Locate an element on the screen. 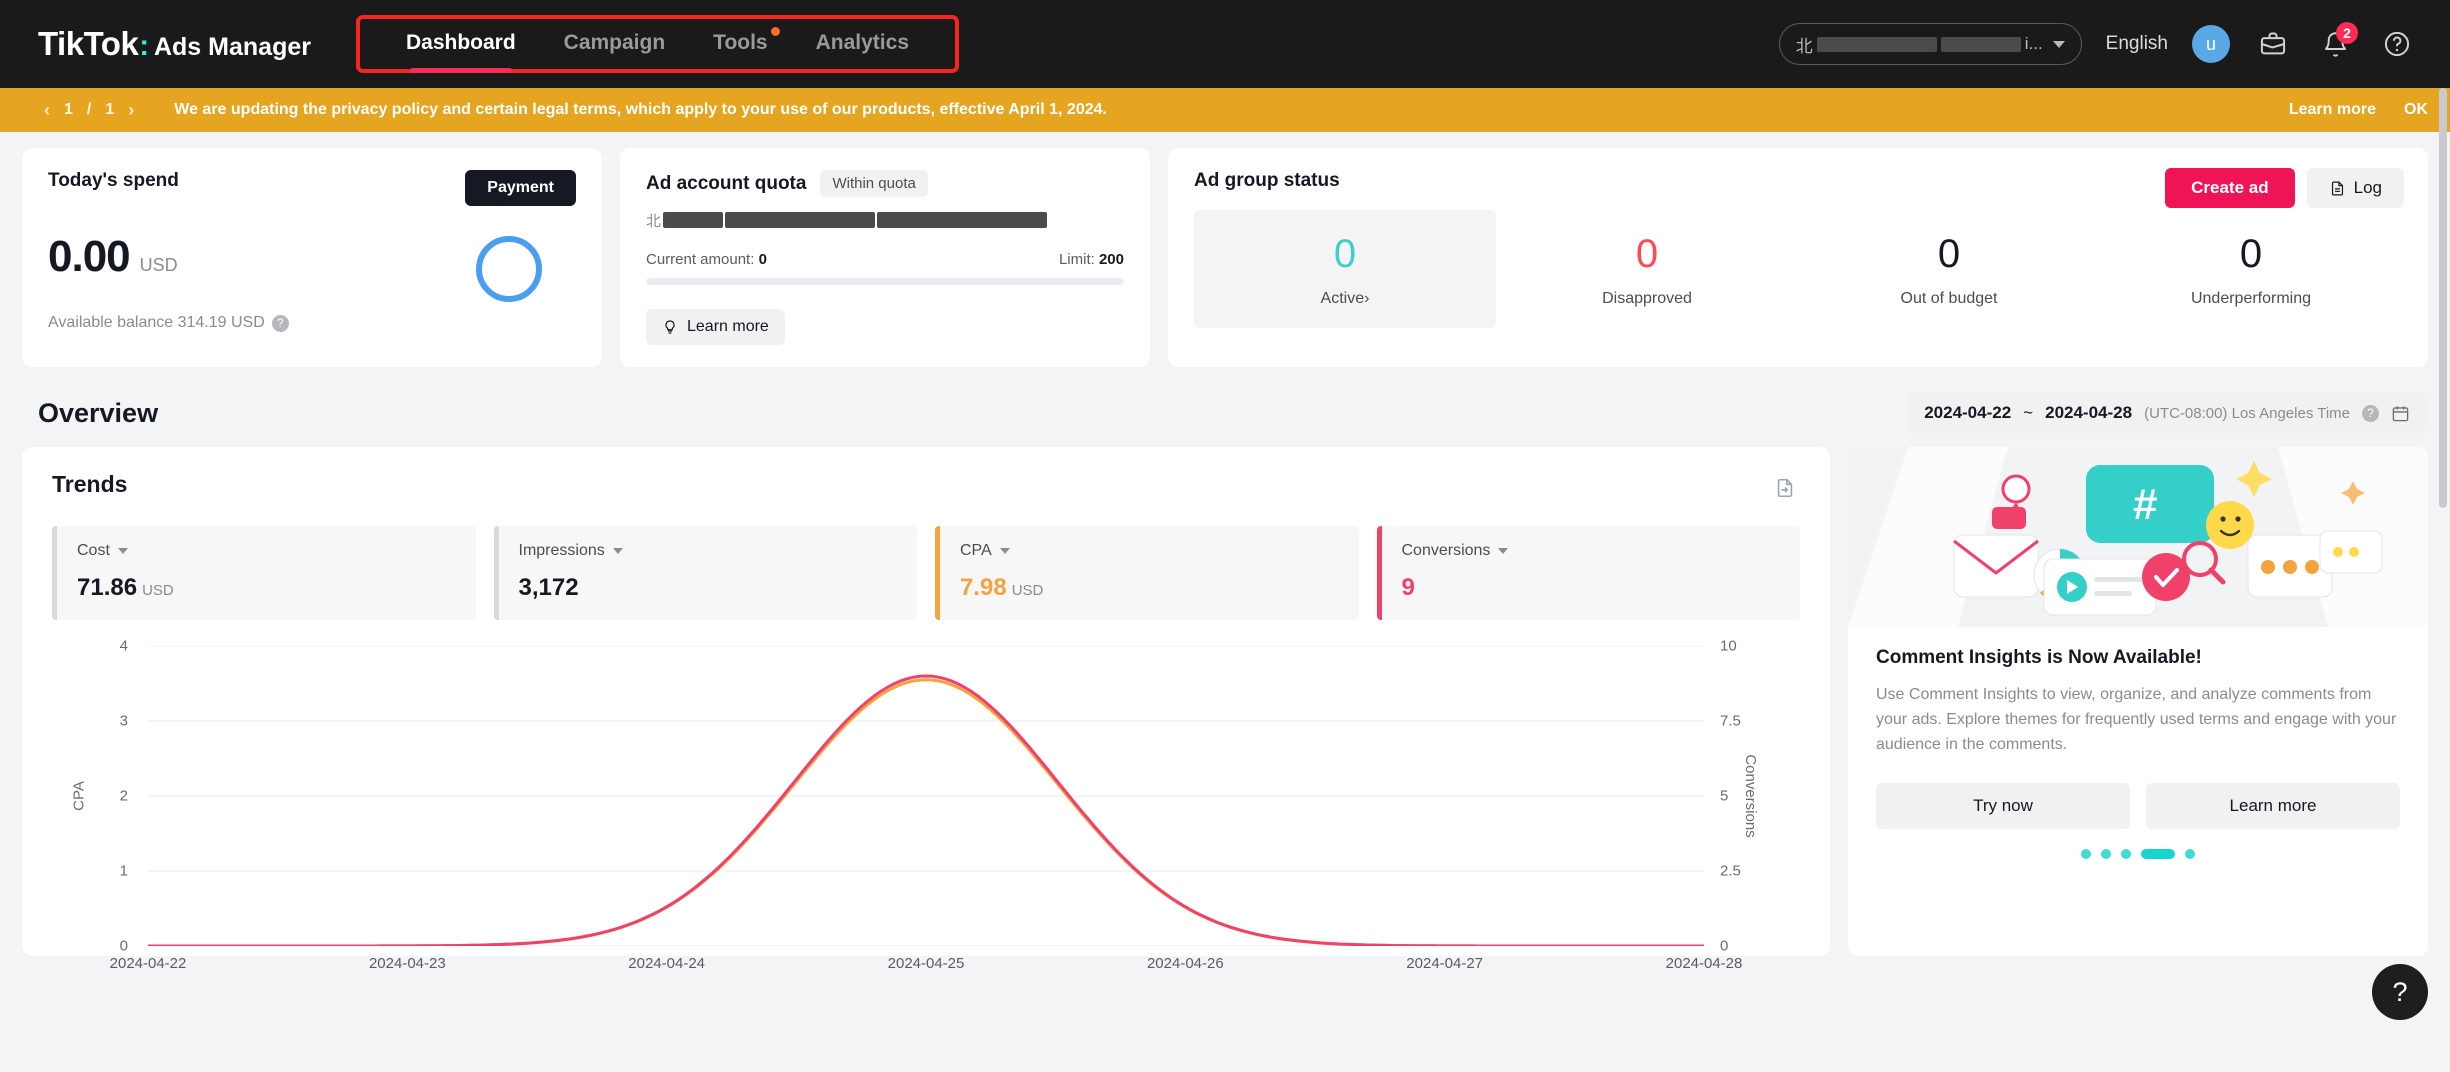  metric-tile-impressions-label: Impressions is located at coordinates (561, 550).